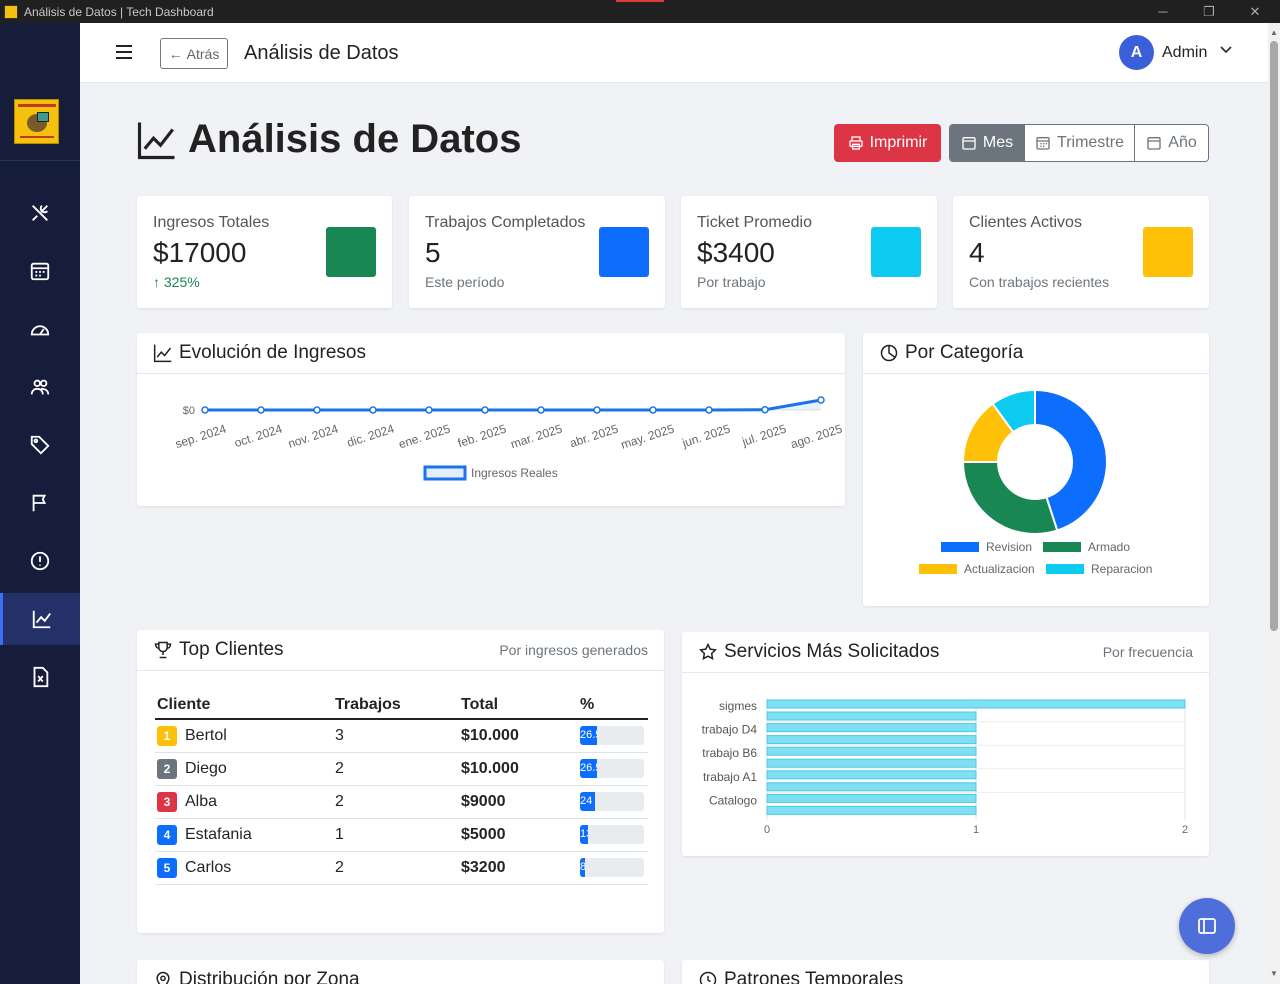 The height and width of the screenshot is (984, 1280). I want to click on y-tick-label: Catalogo, so click(733, 800).